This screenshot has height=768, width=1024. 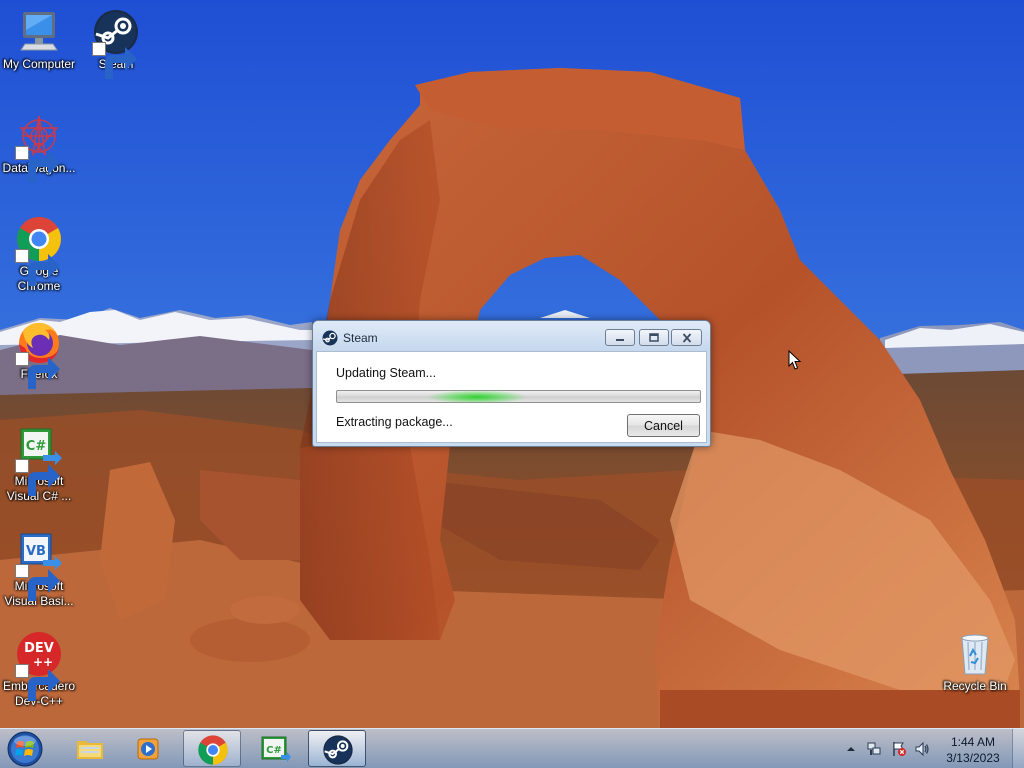 What do you see at coordinates (922, 749) in the screenshot?
I see `volume-icon` at bounding box center [922, 749].